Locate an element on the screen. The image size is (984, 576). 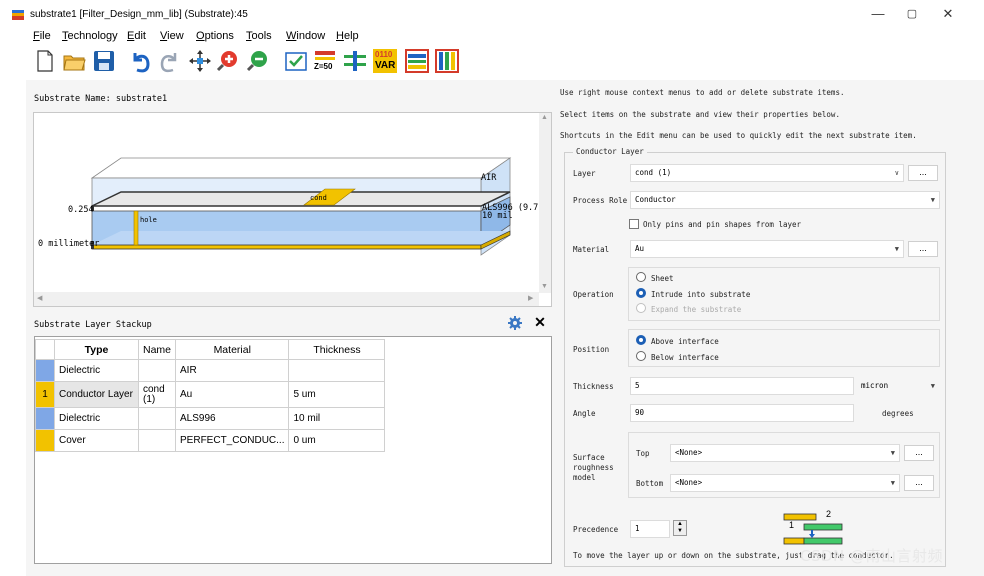
row-type: Dielectric is located at coordinates (96, 370).